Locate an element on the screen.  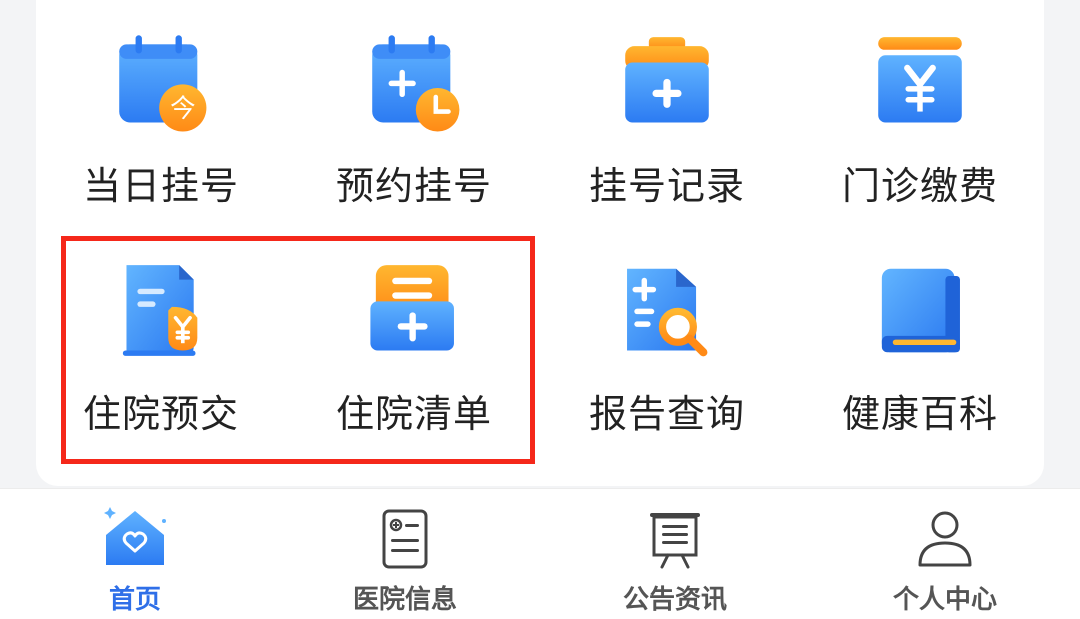
document-yuan-icon is located at coordinates (160, 310).